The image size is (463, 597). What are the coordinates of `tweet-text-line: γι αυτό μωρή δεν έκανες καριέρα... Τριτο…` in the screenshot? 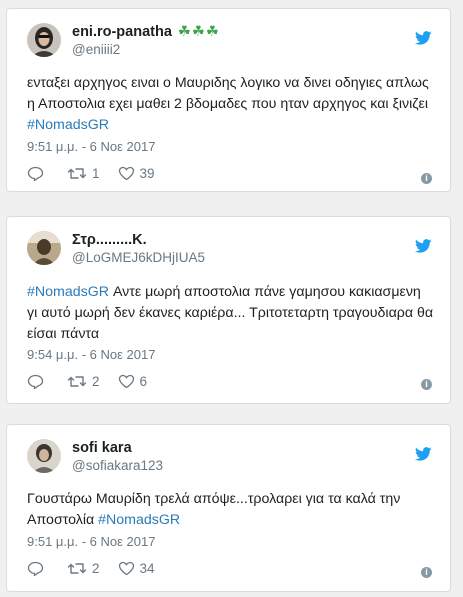 It's located at (230, 313).